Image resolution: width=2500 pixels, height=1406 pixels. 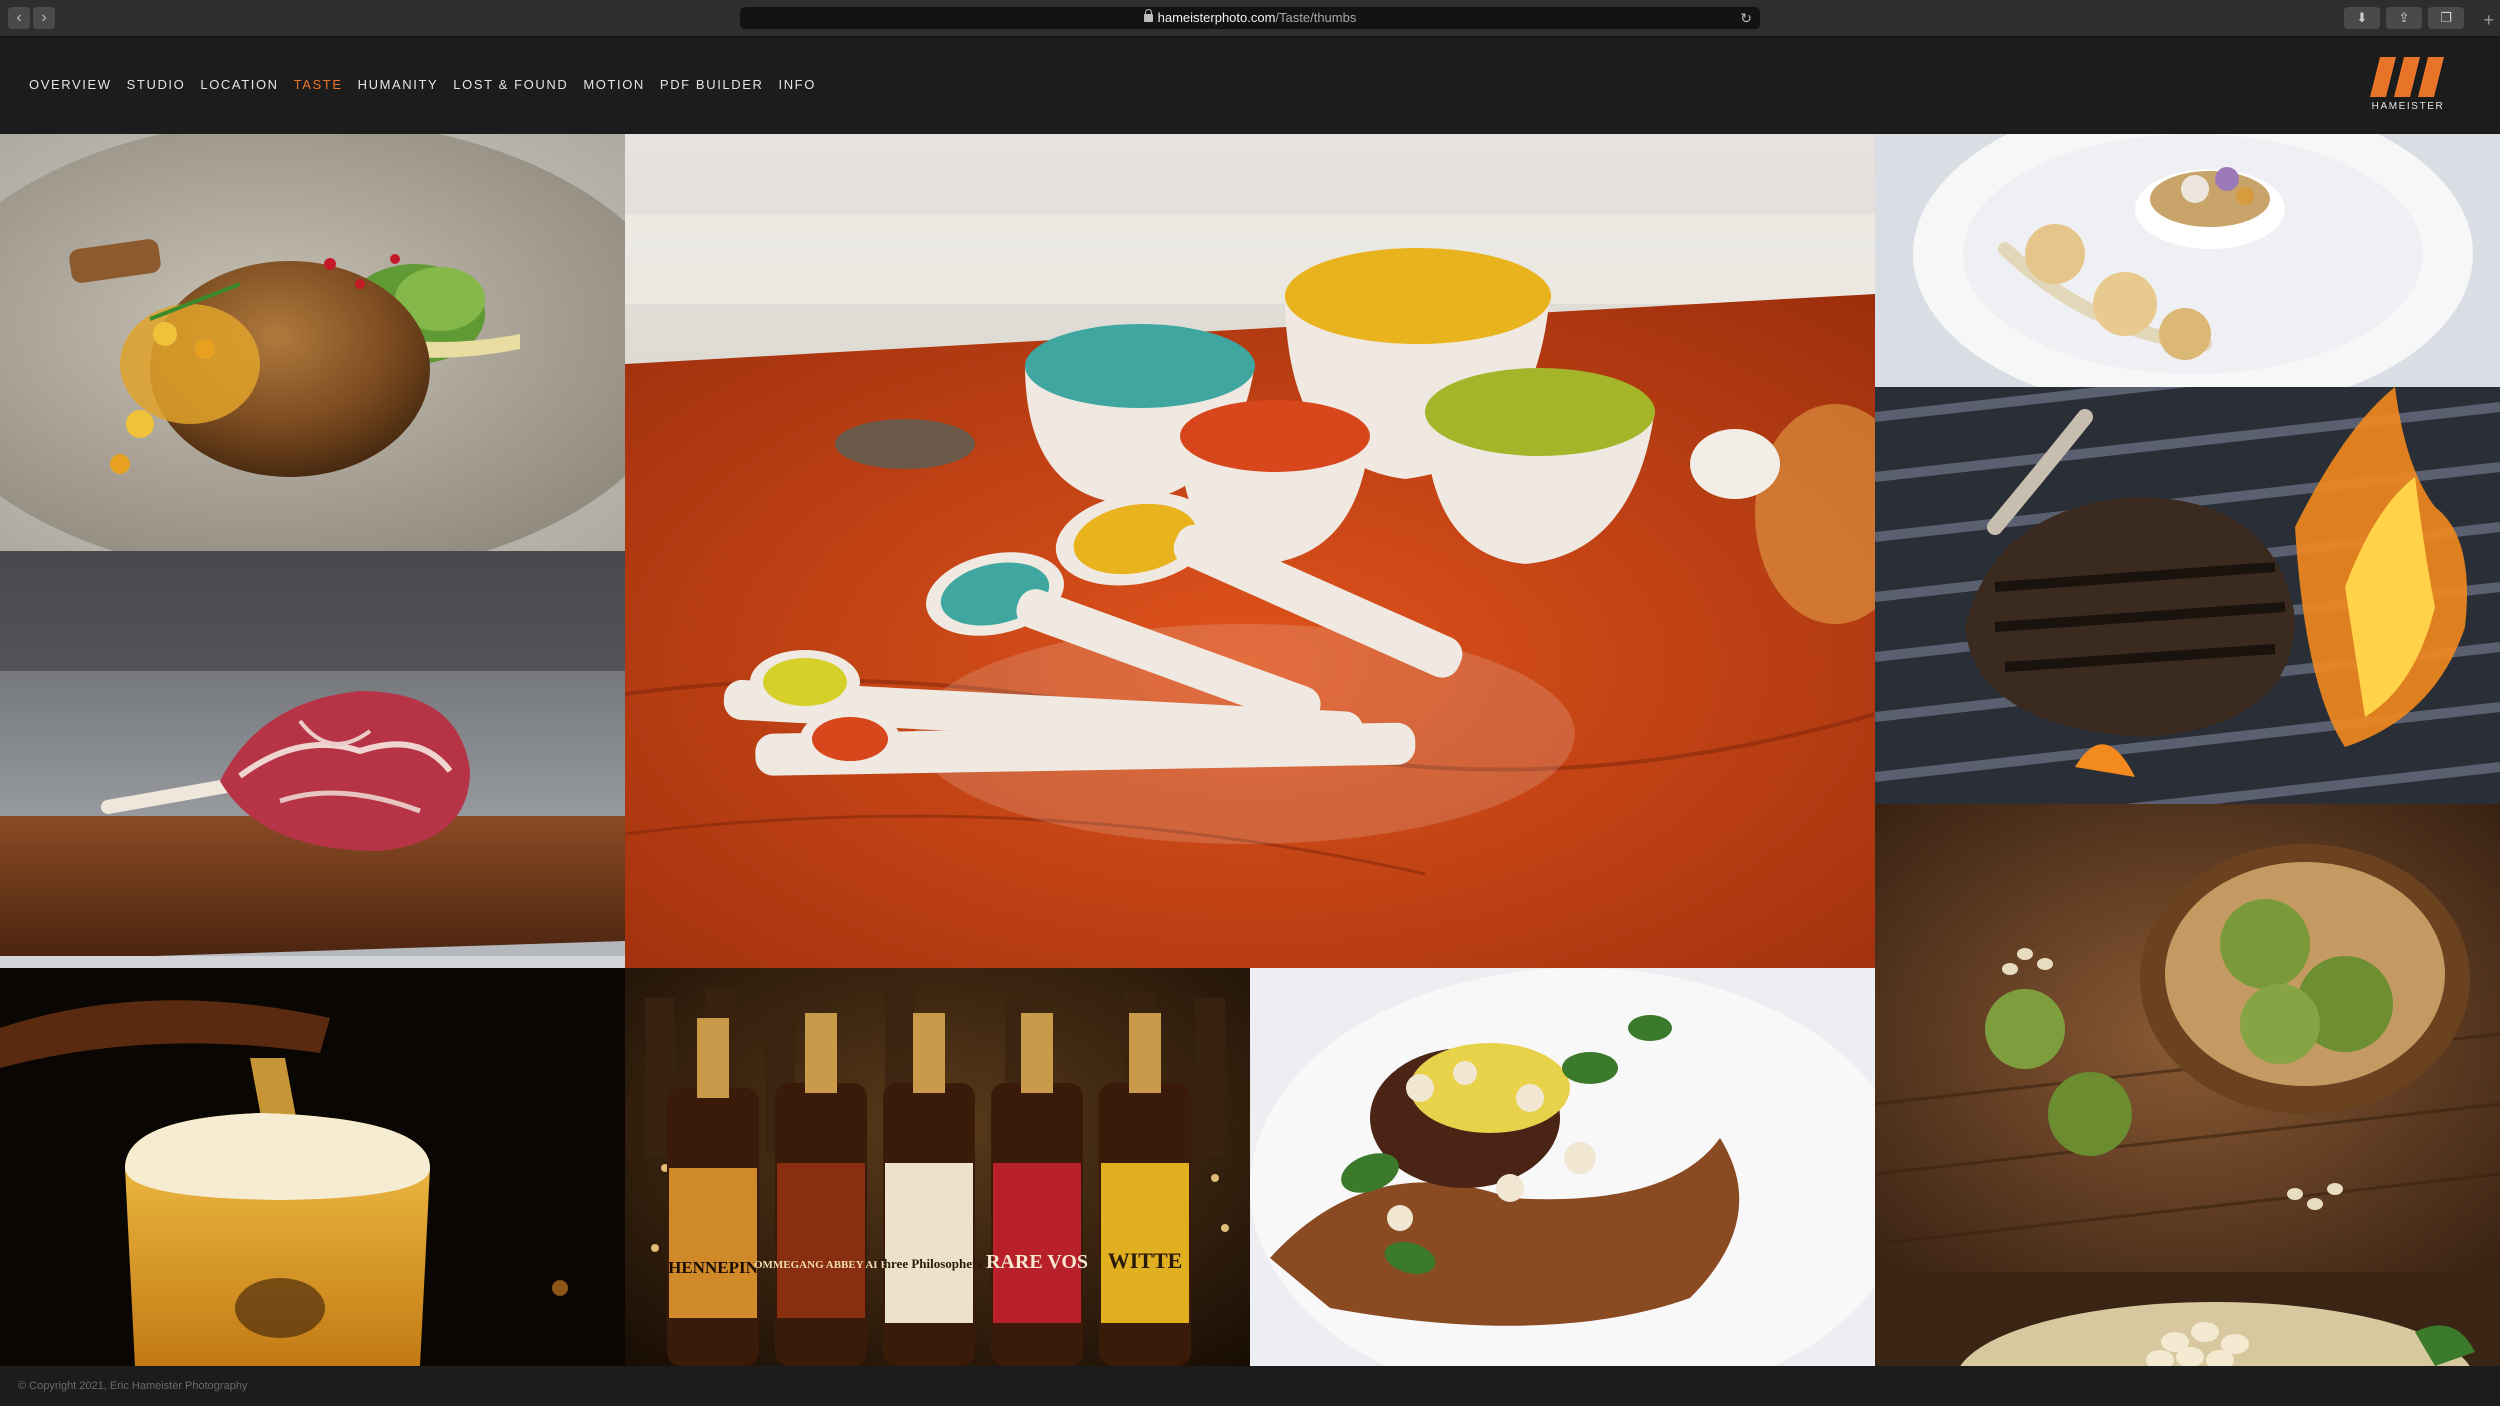 I want to click on raw-tomahawk-steak-photo, so click(x=312, y=759).